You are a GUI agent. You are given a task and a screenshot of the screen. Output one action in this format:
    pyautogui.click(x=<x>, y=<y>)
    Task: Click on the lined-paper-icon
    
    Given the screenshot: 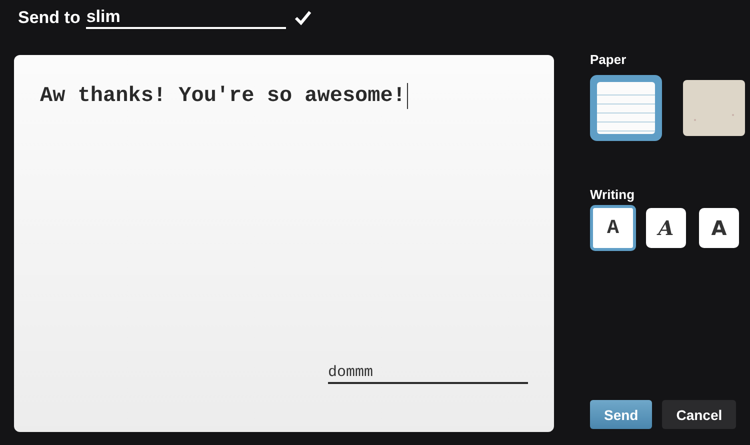 What is the action you would take?
    pyautogui.click(x=626, y=108)
    